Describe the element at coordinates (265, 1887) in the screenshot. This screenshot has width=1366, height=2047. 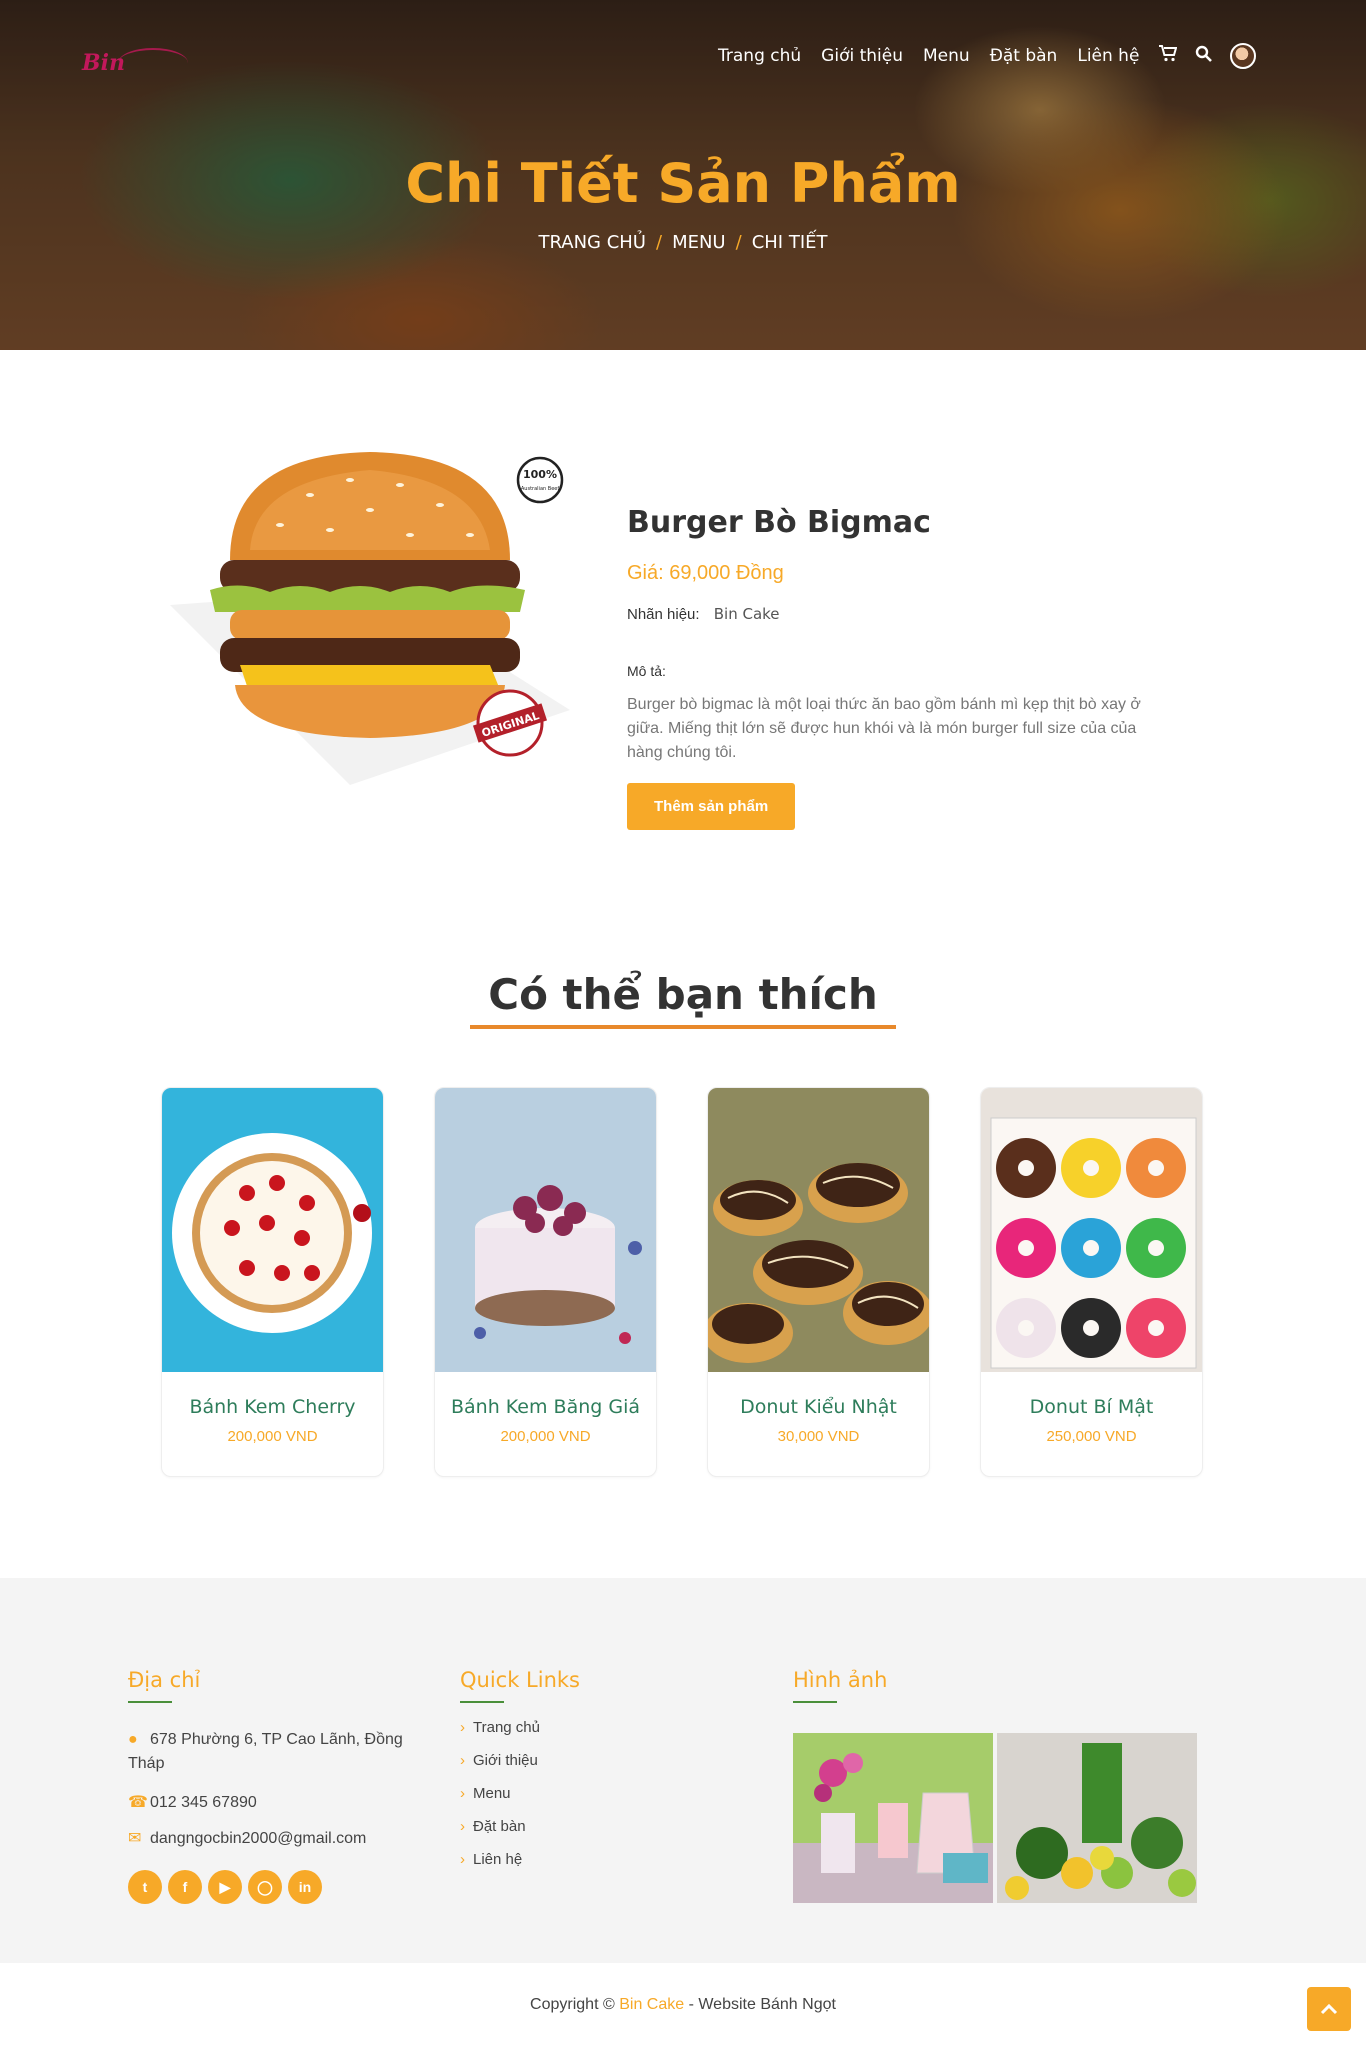
I see `instagram-icon: ◯` at that location.